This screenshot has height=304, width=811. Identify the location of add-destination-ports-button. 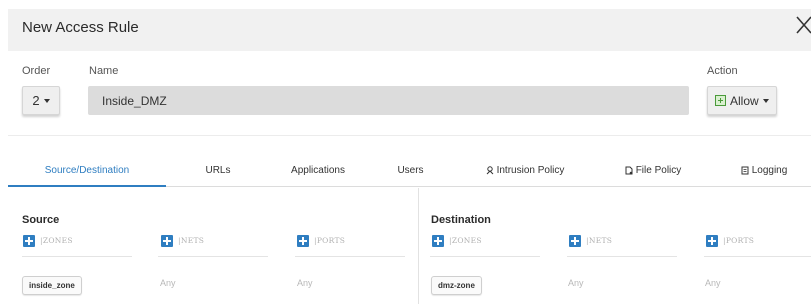
(712, 241).